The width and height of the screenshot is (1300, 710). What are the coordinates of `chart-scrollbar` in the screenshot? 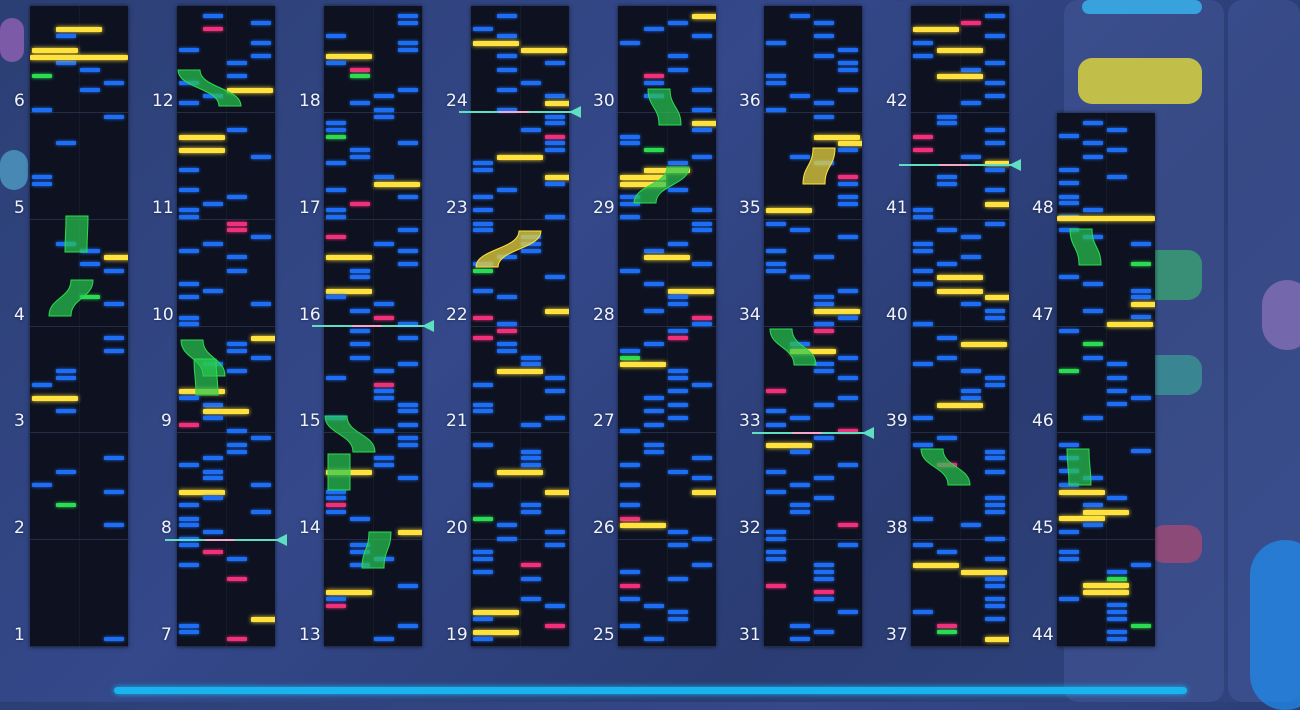 It's located at (650, 690).